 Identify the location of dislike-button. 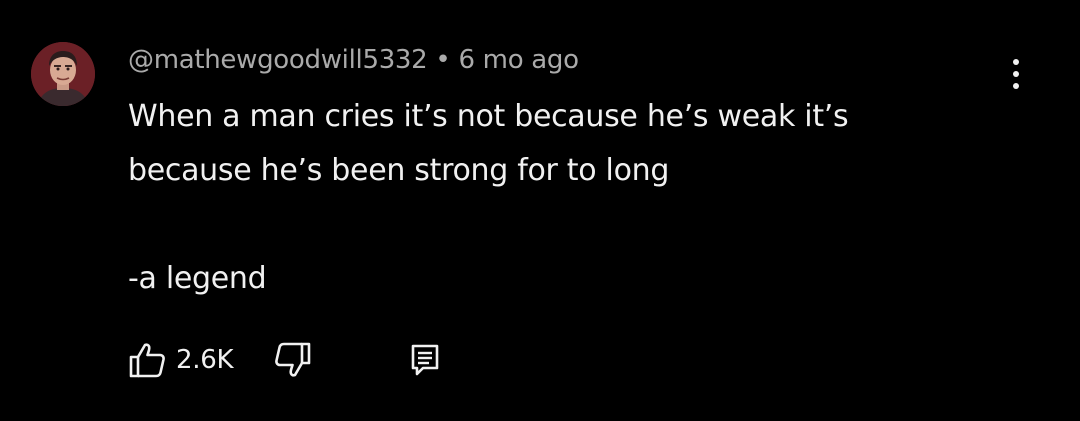
(293, 360).